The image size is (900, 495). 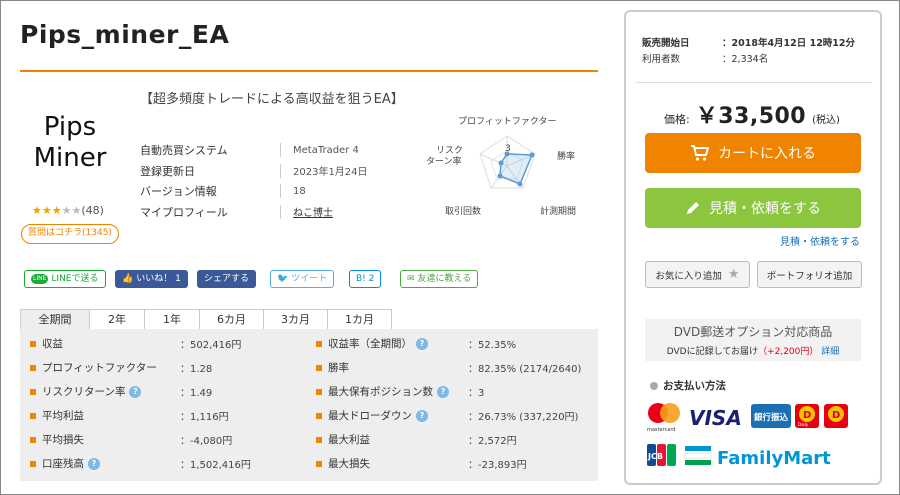 I want to click on stat-row: プロフィットファクター ：1.28, so click(x=121, y=368).